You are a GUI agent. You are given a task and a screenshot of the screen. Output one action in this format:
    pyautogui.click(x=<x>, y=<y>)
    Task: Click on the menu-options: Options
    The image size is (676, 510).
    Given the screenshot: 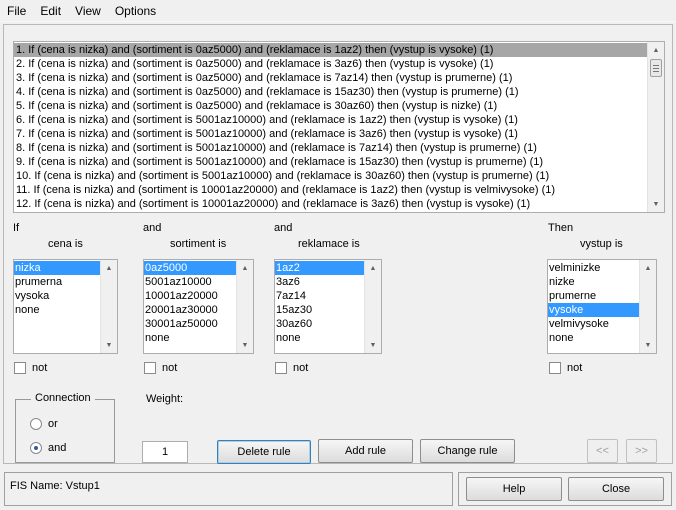 What is the action you would take?
    pyautogui.click(x=135, y=11)
    